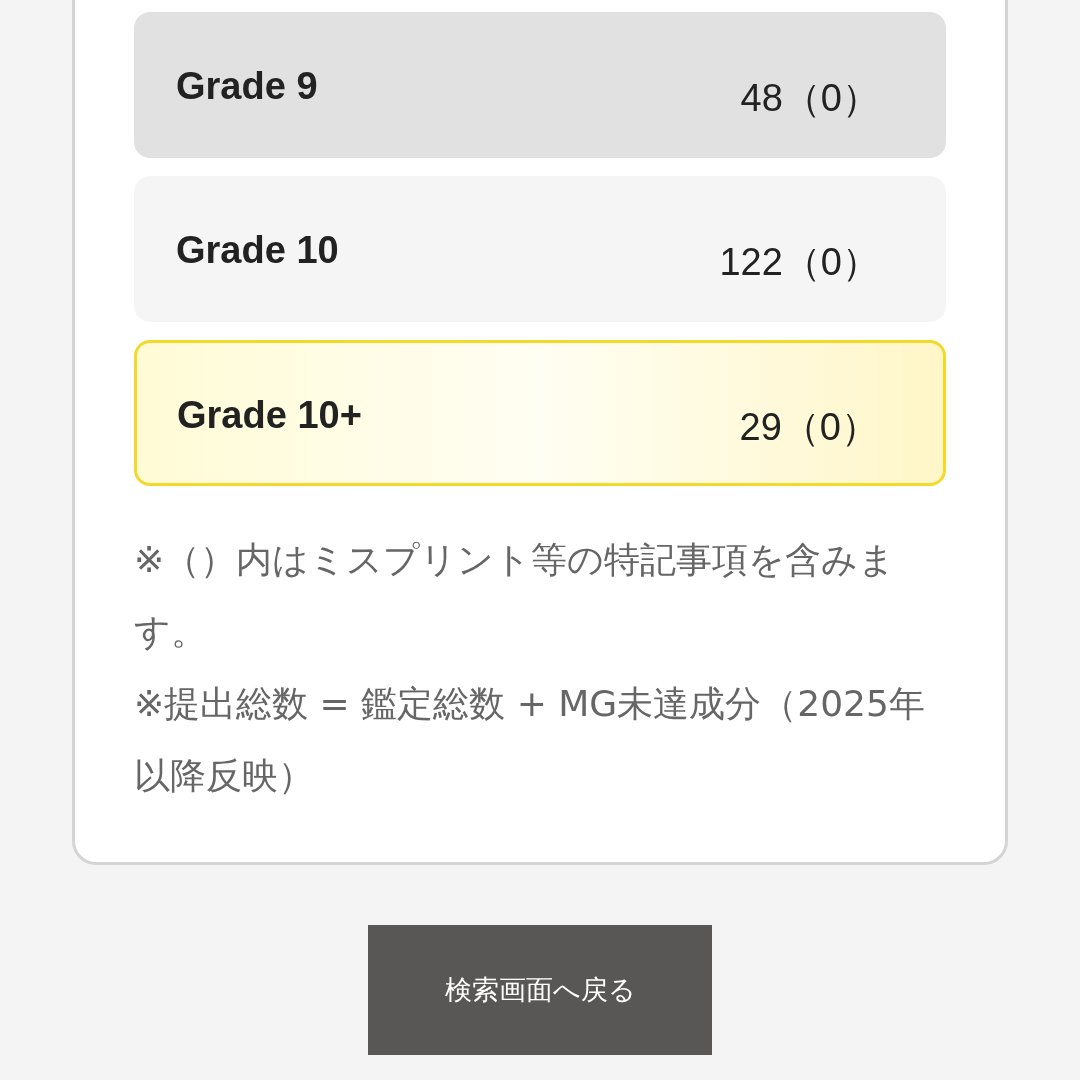 This screenshot has height=1080, width=1080. I want to click on grade-label: Grade 9, so click(247, 86).